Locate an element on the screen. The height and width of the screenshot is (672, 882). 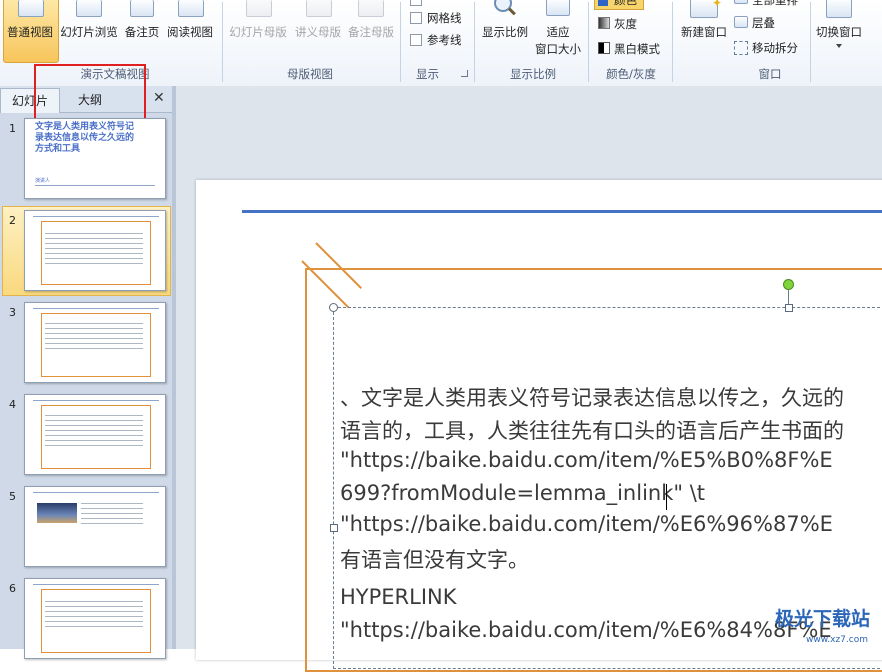
slide-number: 3 is located at coordinates (12, 312).